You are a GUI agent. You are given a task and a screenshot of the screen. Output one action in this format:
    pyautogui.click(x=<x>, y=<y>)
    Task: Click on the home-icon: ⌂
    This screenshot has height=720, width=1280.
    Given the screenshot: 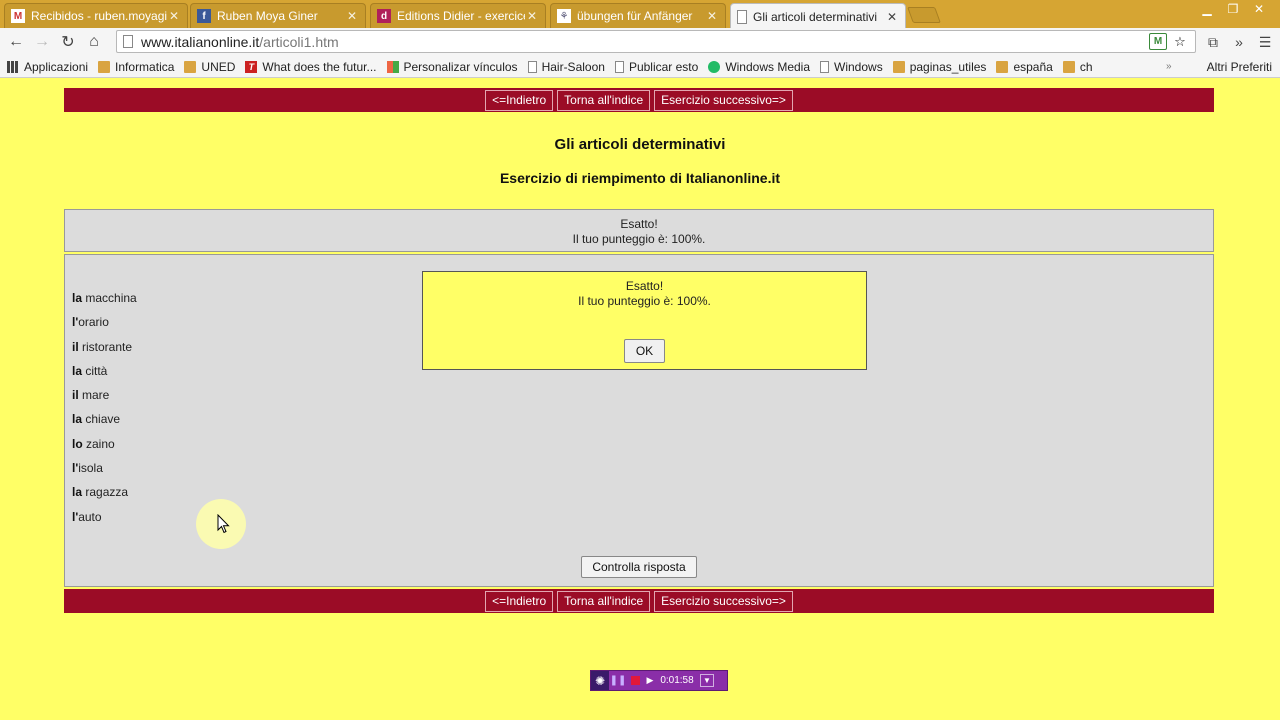 What is the action you would take?
    pyautogui.click(x=94, y=42)
    